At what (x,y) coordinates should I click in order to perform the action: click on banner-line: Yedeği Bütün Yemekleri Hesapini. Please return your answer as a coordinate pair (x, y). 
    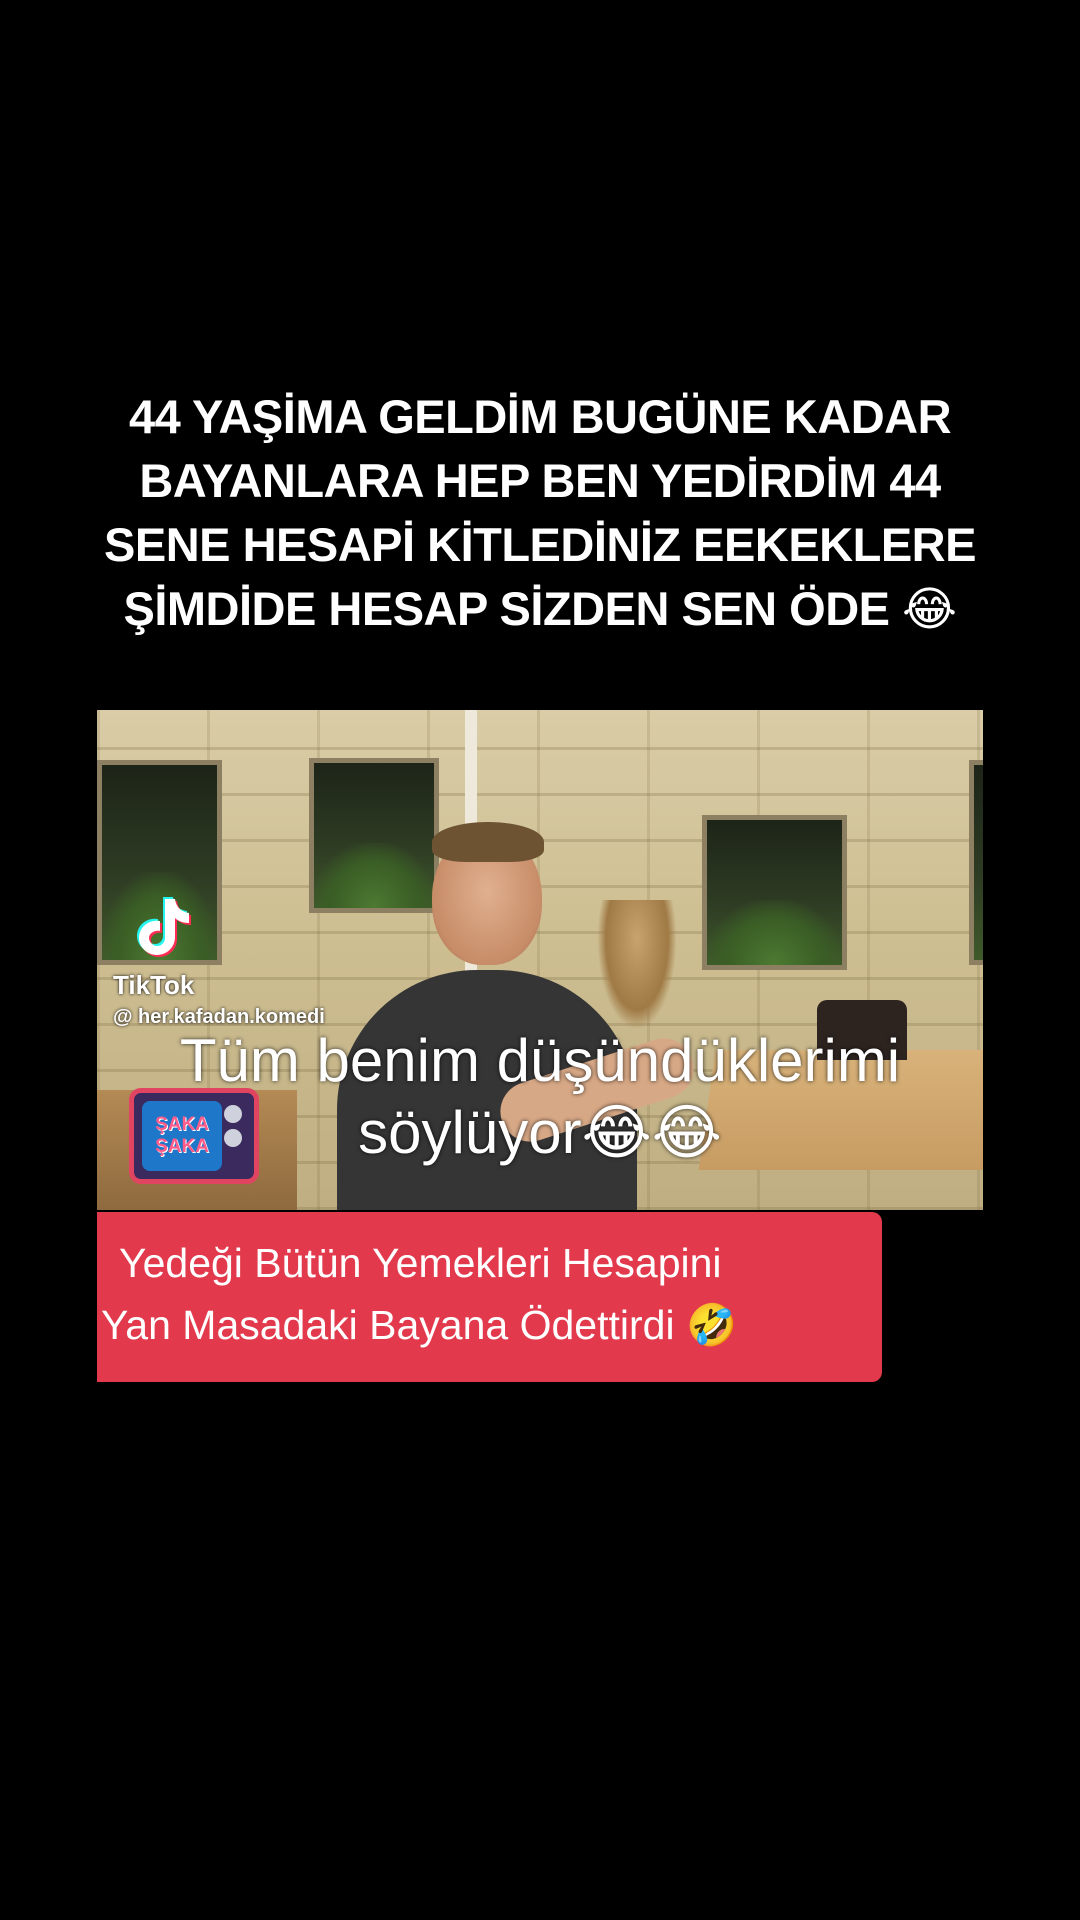
    Looking at the image, I should click on (420, 1263).